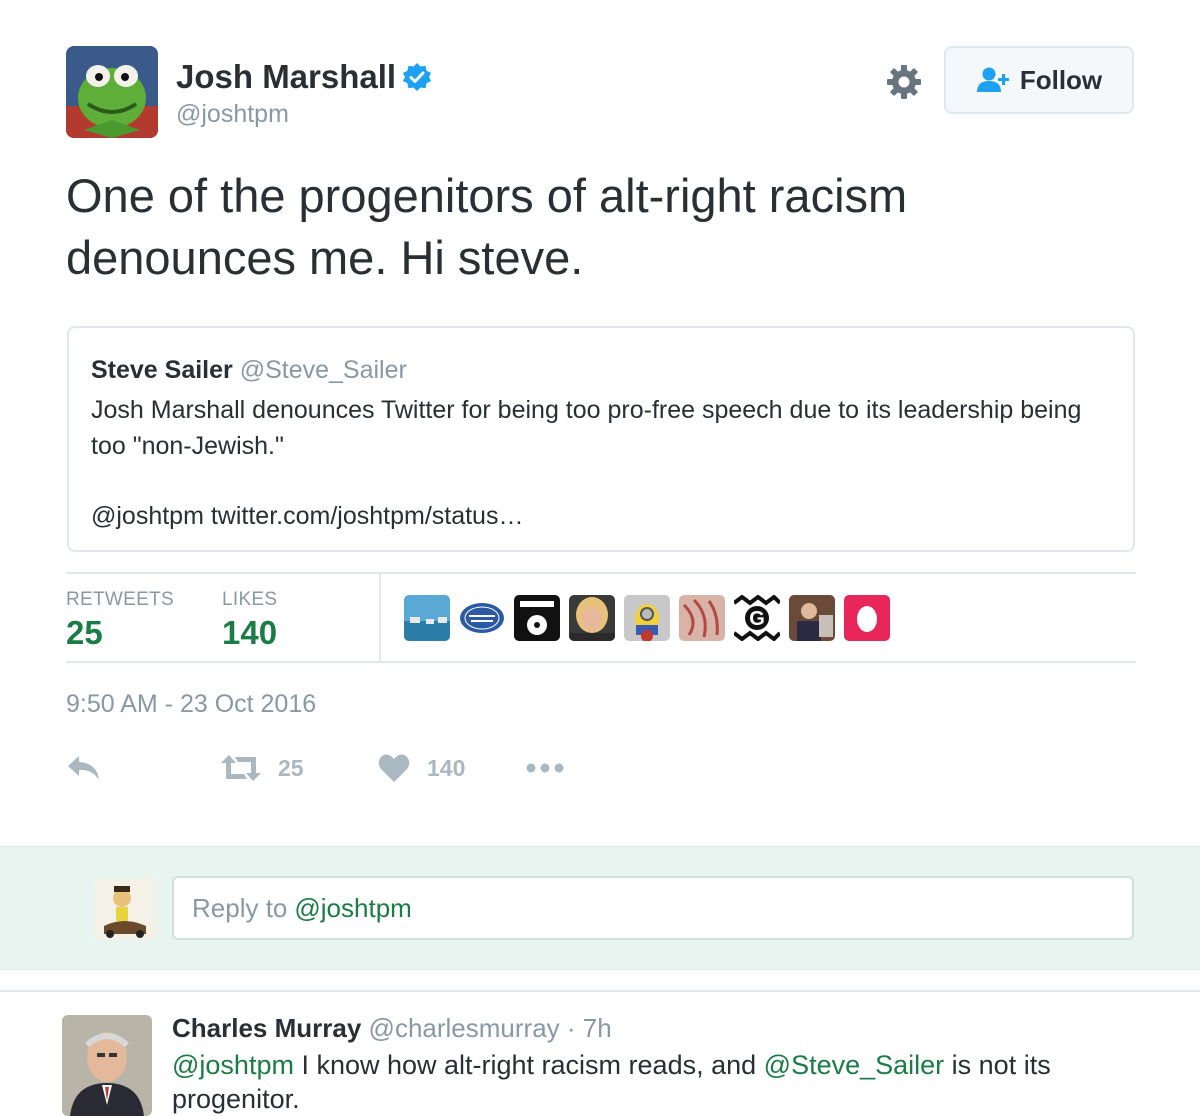 This screenshot has height=1116, width=1200. I want to click on reply-author-name: Charles Murray, so click(266, 1028).